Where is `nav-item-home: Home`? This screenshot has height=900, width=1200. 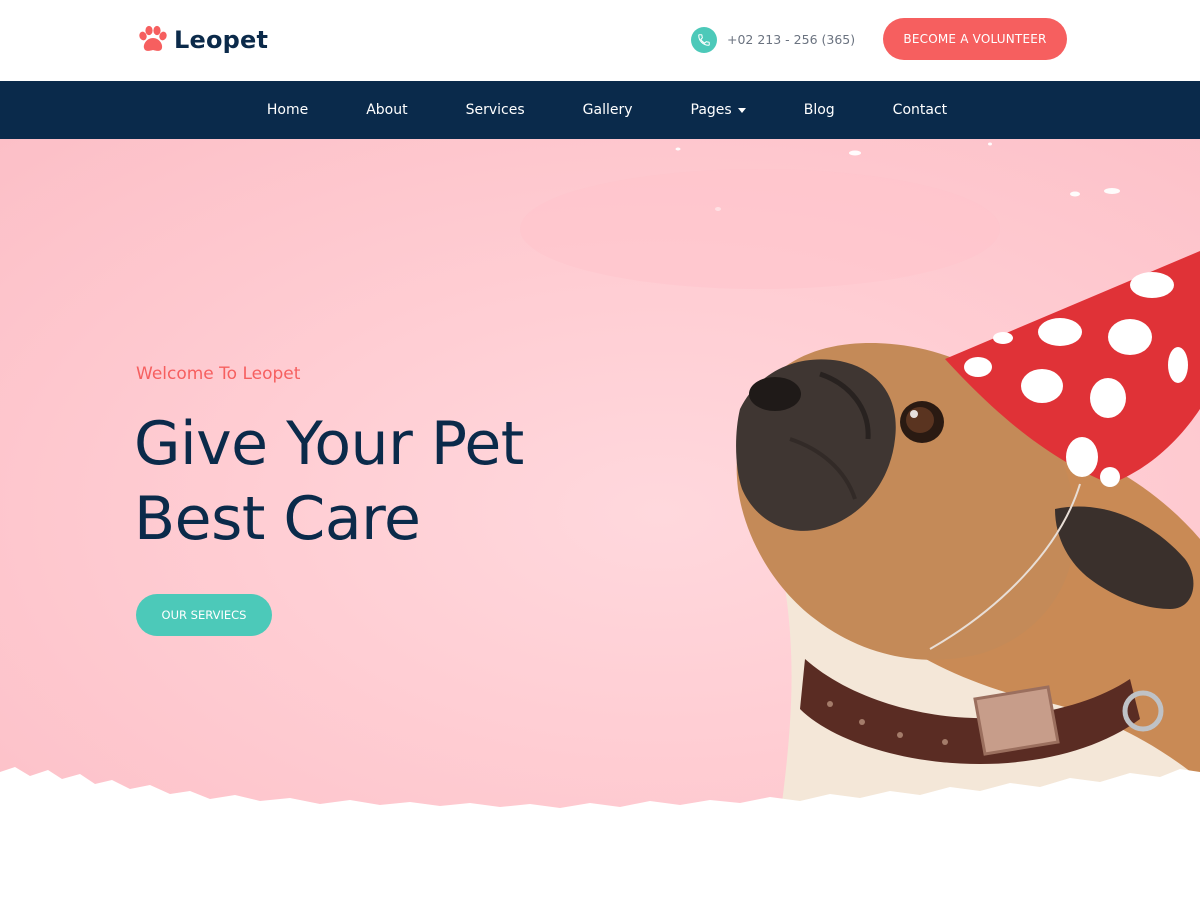 nav-item-home: Home is located at coordinates (287, 110).